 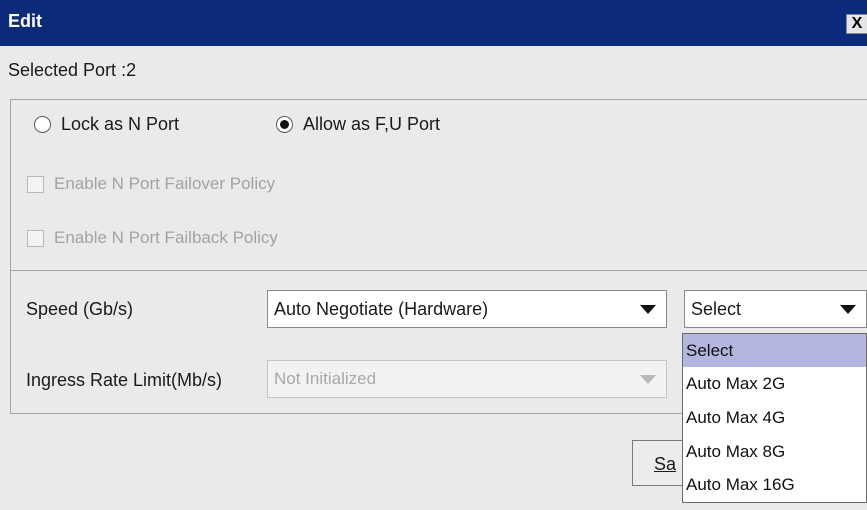 I want to click on dropdown-option-auto-max-4g: Auto Max 4G, so click(x=774, y=417).